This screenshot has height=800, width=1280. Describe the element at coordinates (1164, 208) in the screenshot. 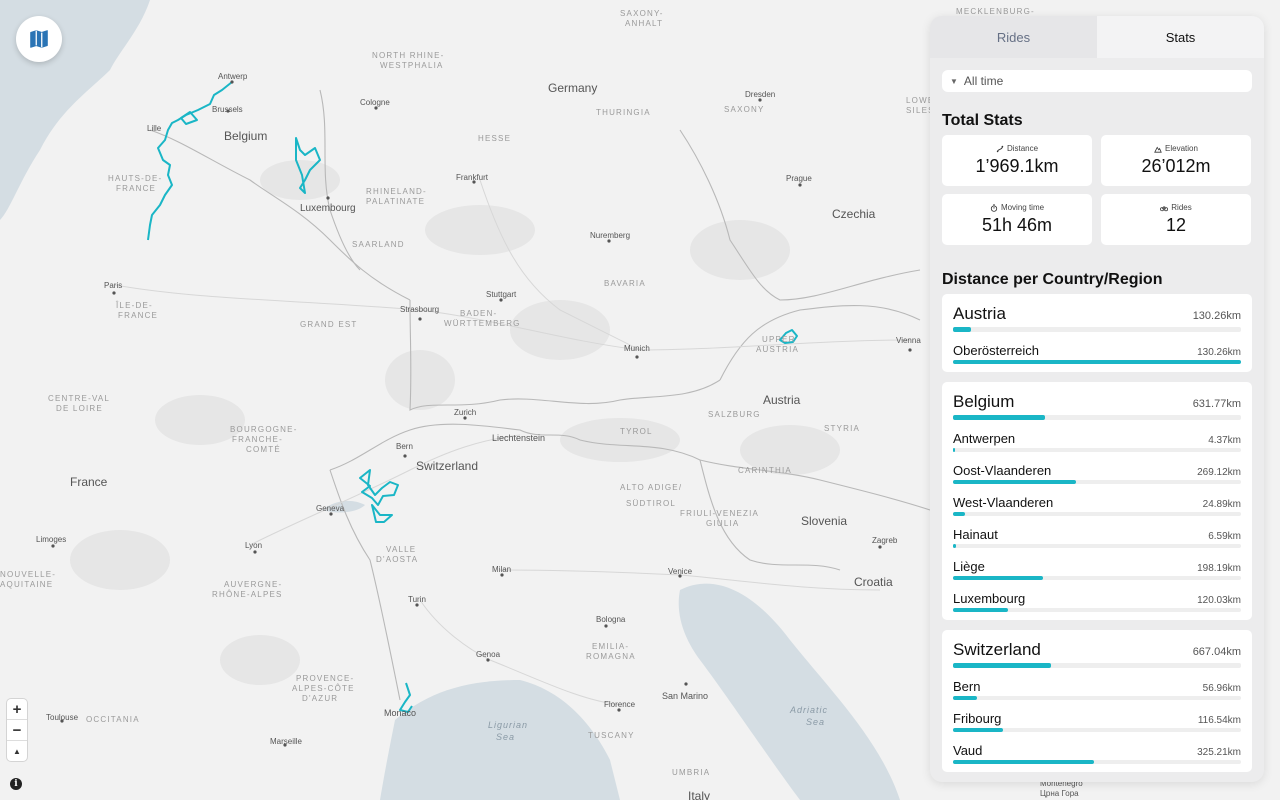

I see `bike-icon` at that location.